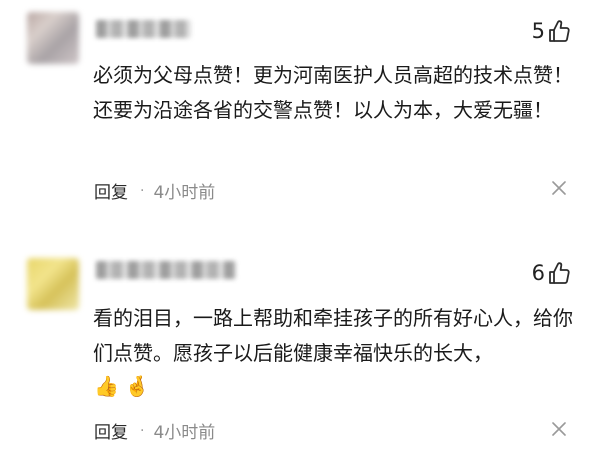  I want to click on thumbs-up-emoji-icon: 👍, so click(106, 386).